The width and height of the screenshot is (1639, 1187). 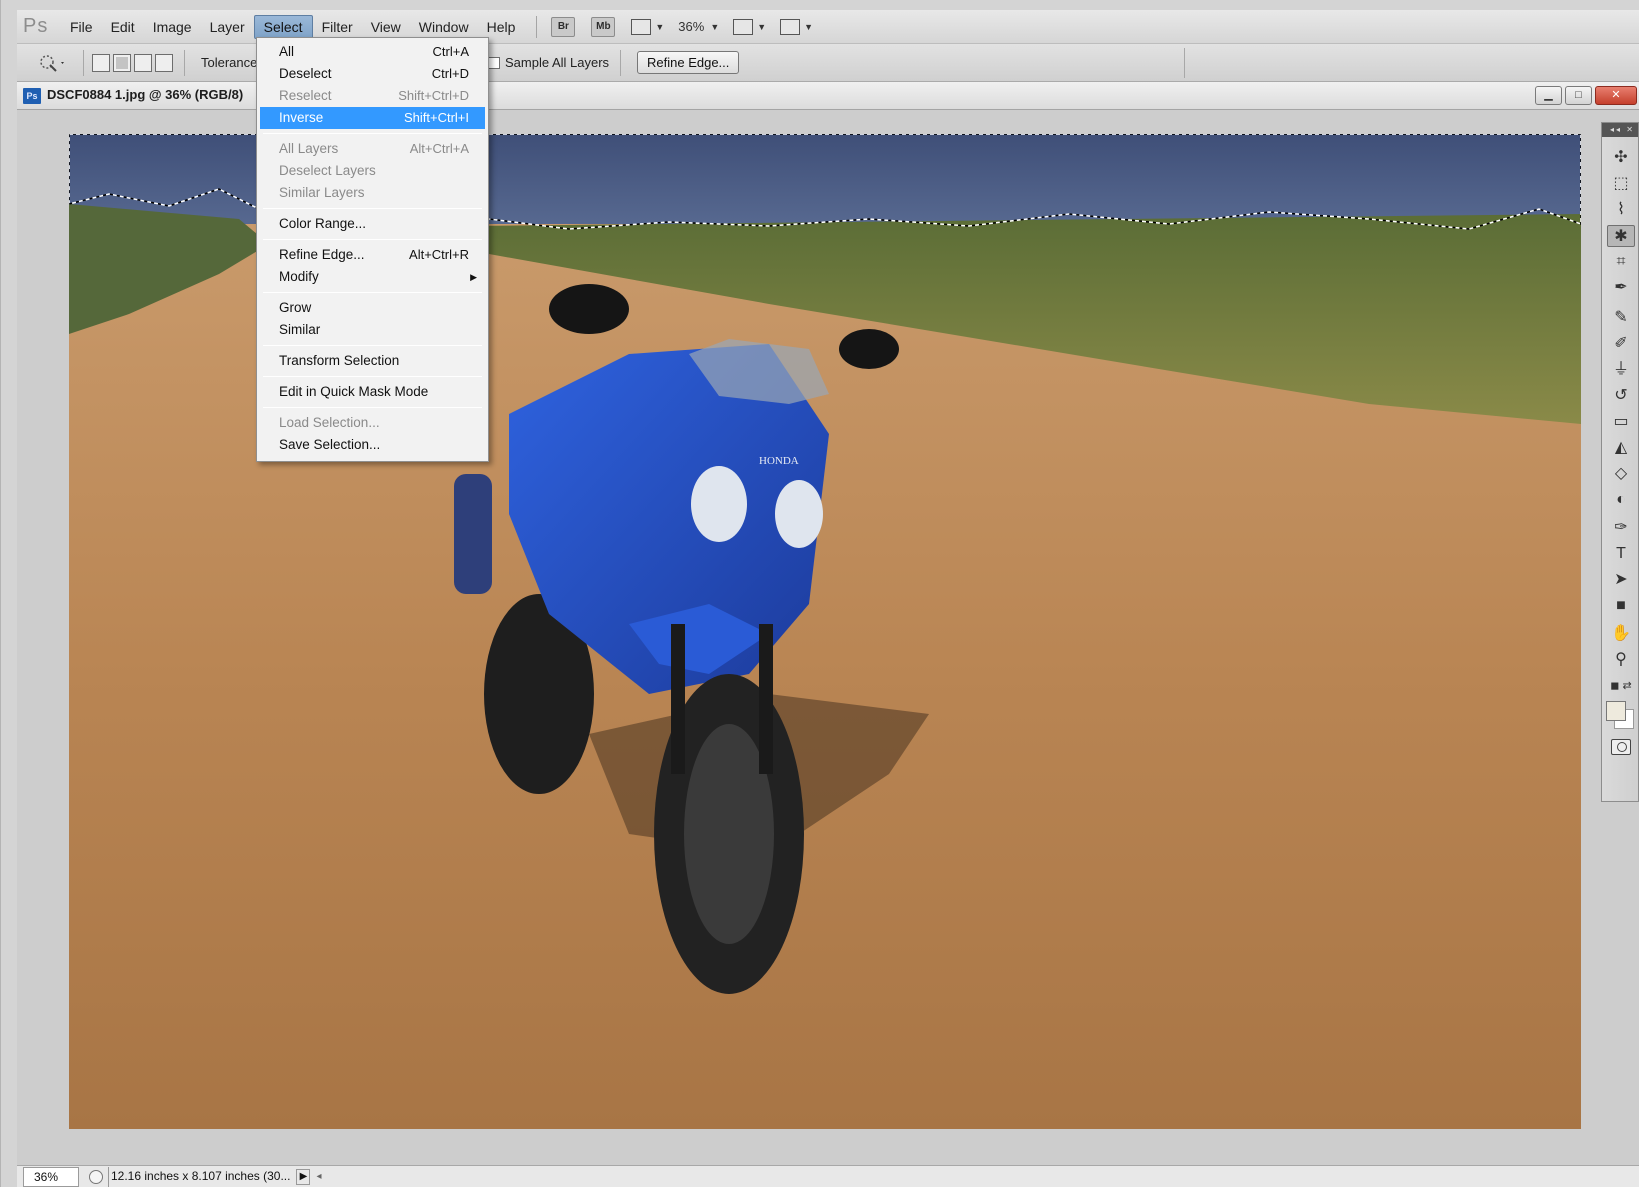 What do you see at coordinates (372, 308) in the screenshot?
I see `menu-item-grow: Grow` at bounding box center [372, 308].